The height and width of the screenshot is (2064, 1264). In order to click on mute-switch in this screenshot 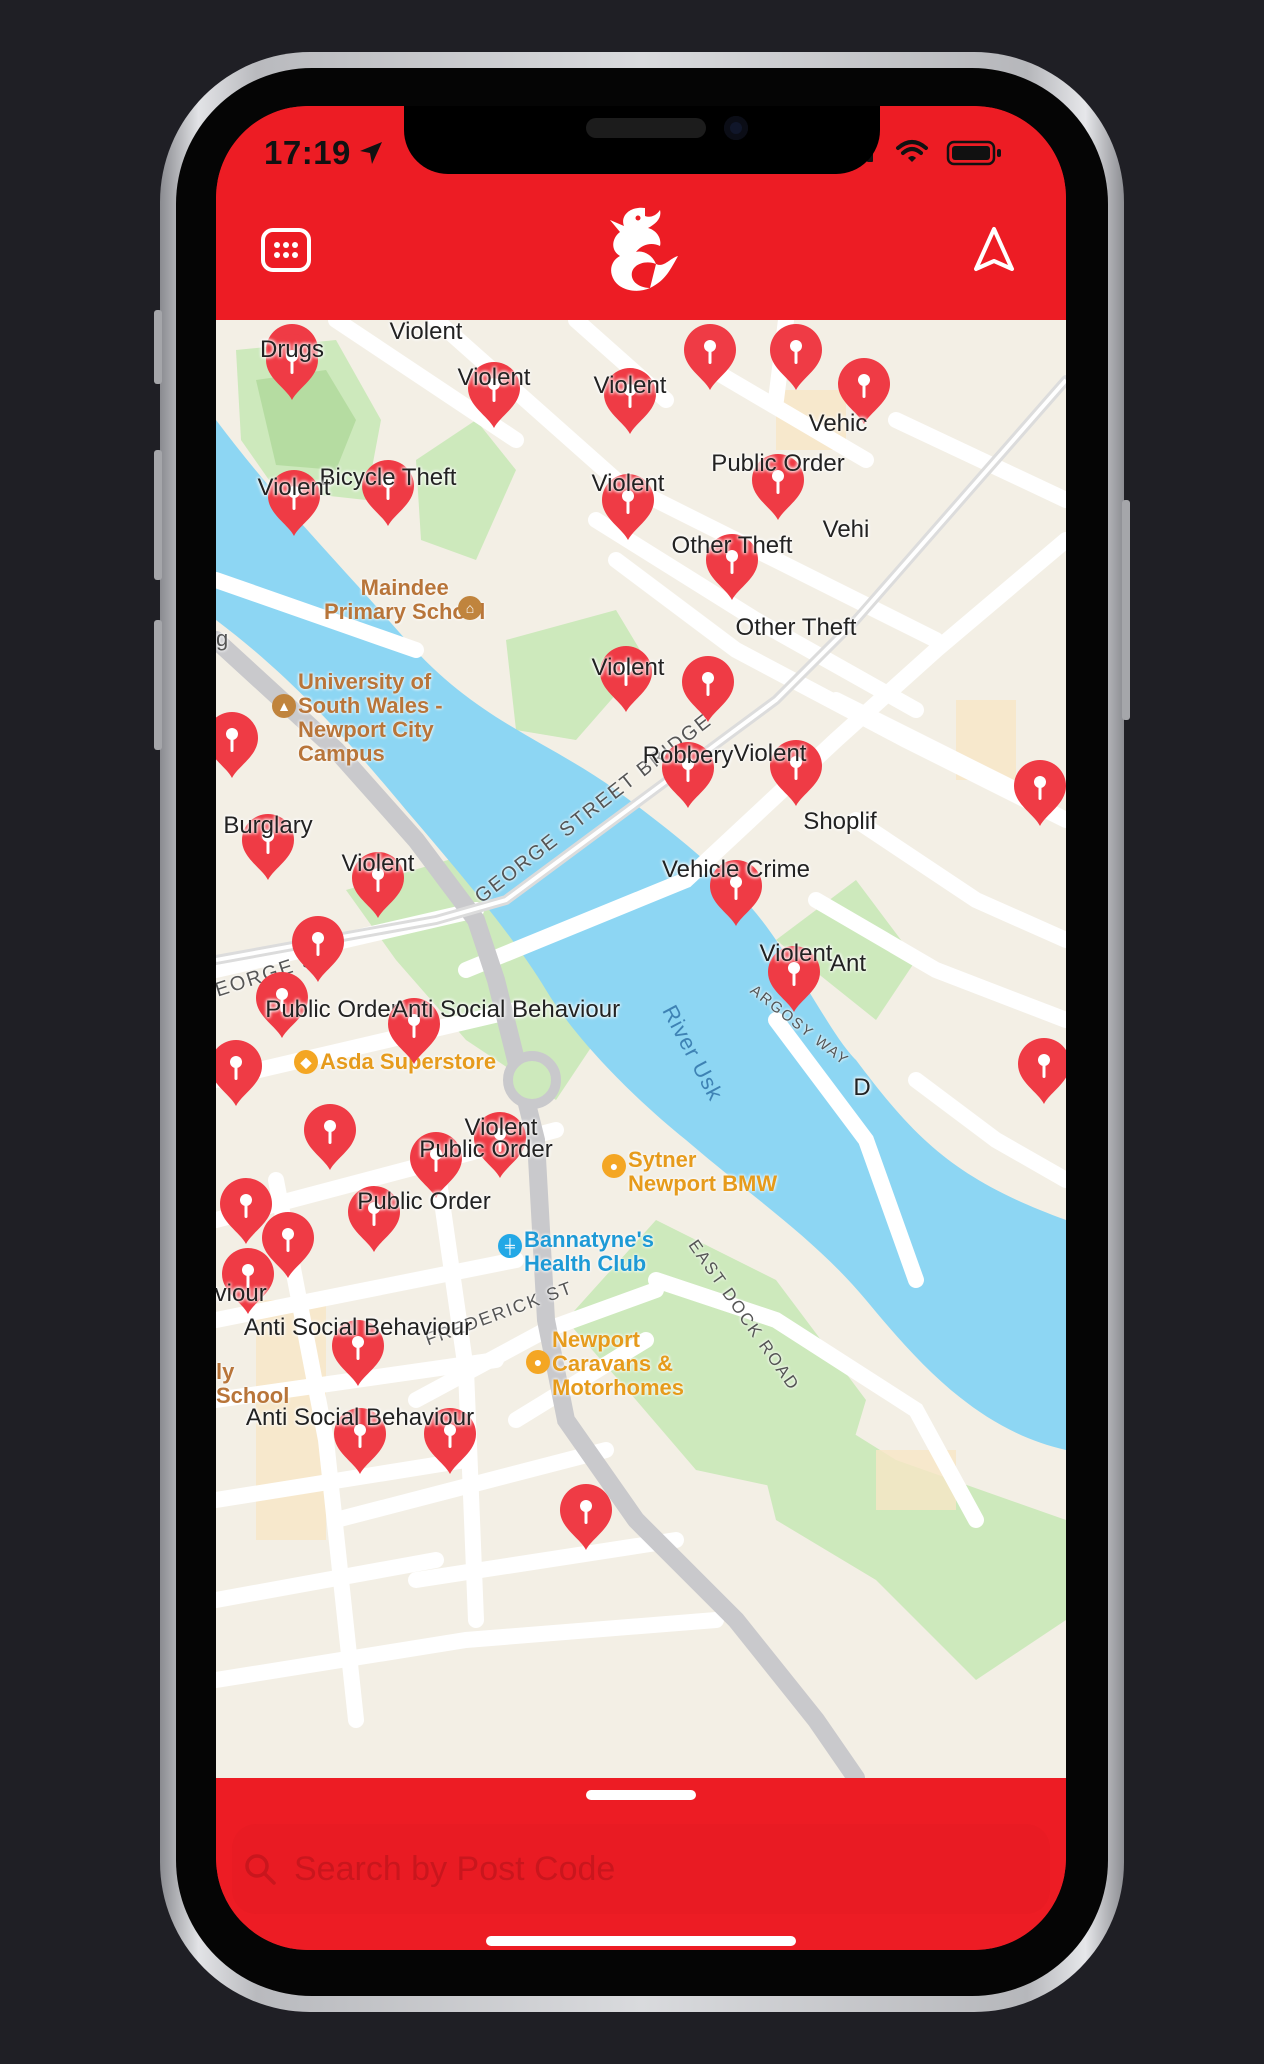, I will do `click(158, 347)`.